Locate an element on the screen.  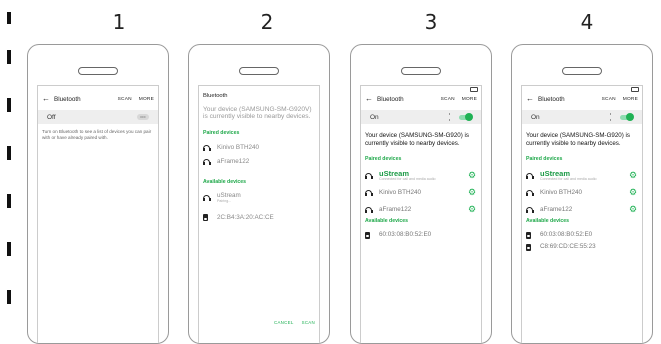
step-number-1: 1 is located at coordinates (119, 22).